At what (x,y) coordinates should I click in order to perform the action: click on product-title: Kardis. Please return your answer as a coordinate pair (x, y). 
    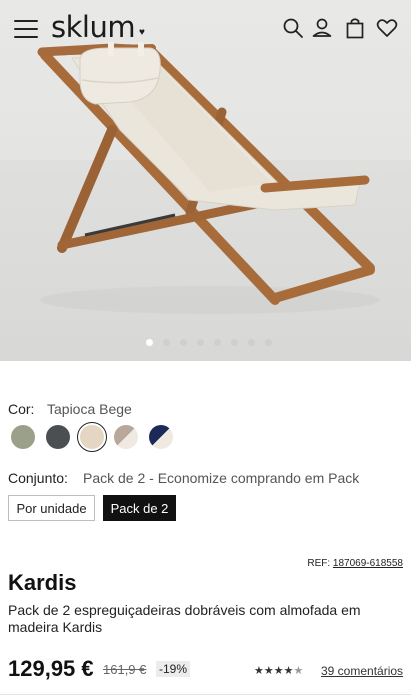
    Looking at the image, I should click on (42, 582).